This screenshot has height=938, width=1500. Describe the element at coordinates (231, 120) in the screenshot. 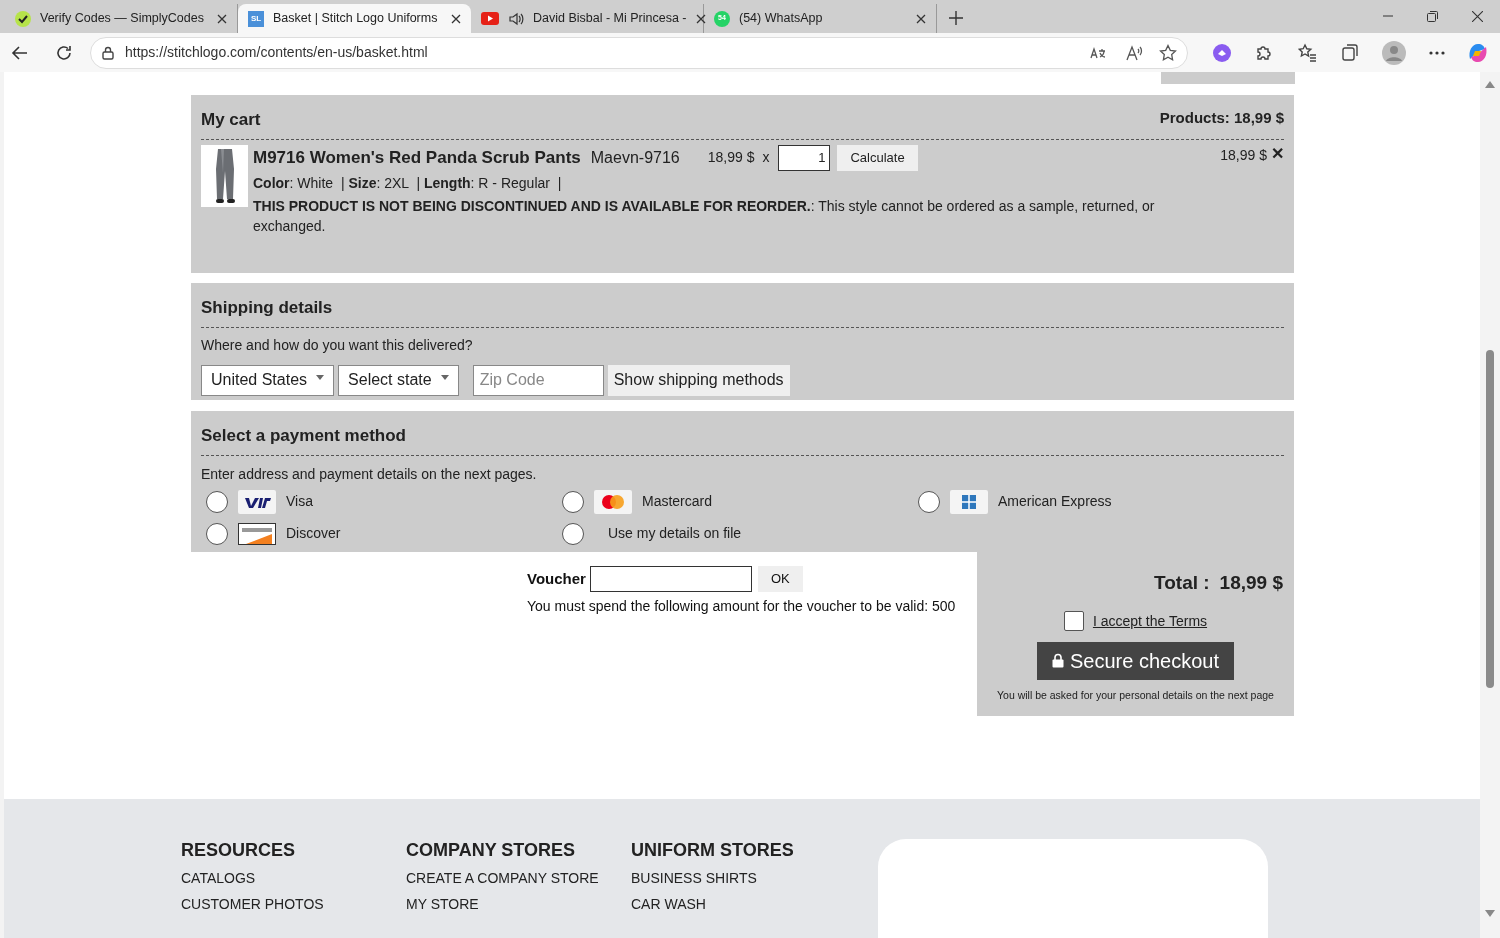

I see `section-title: My cart` at that location.